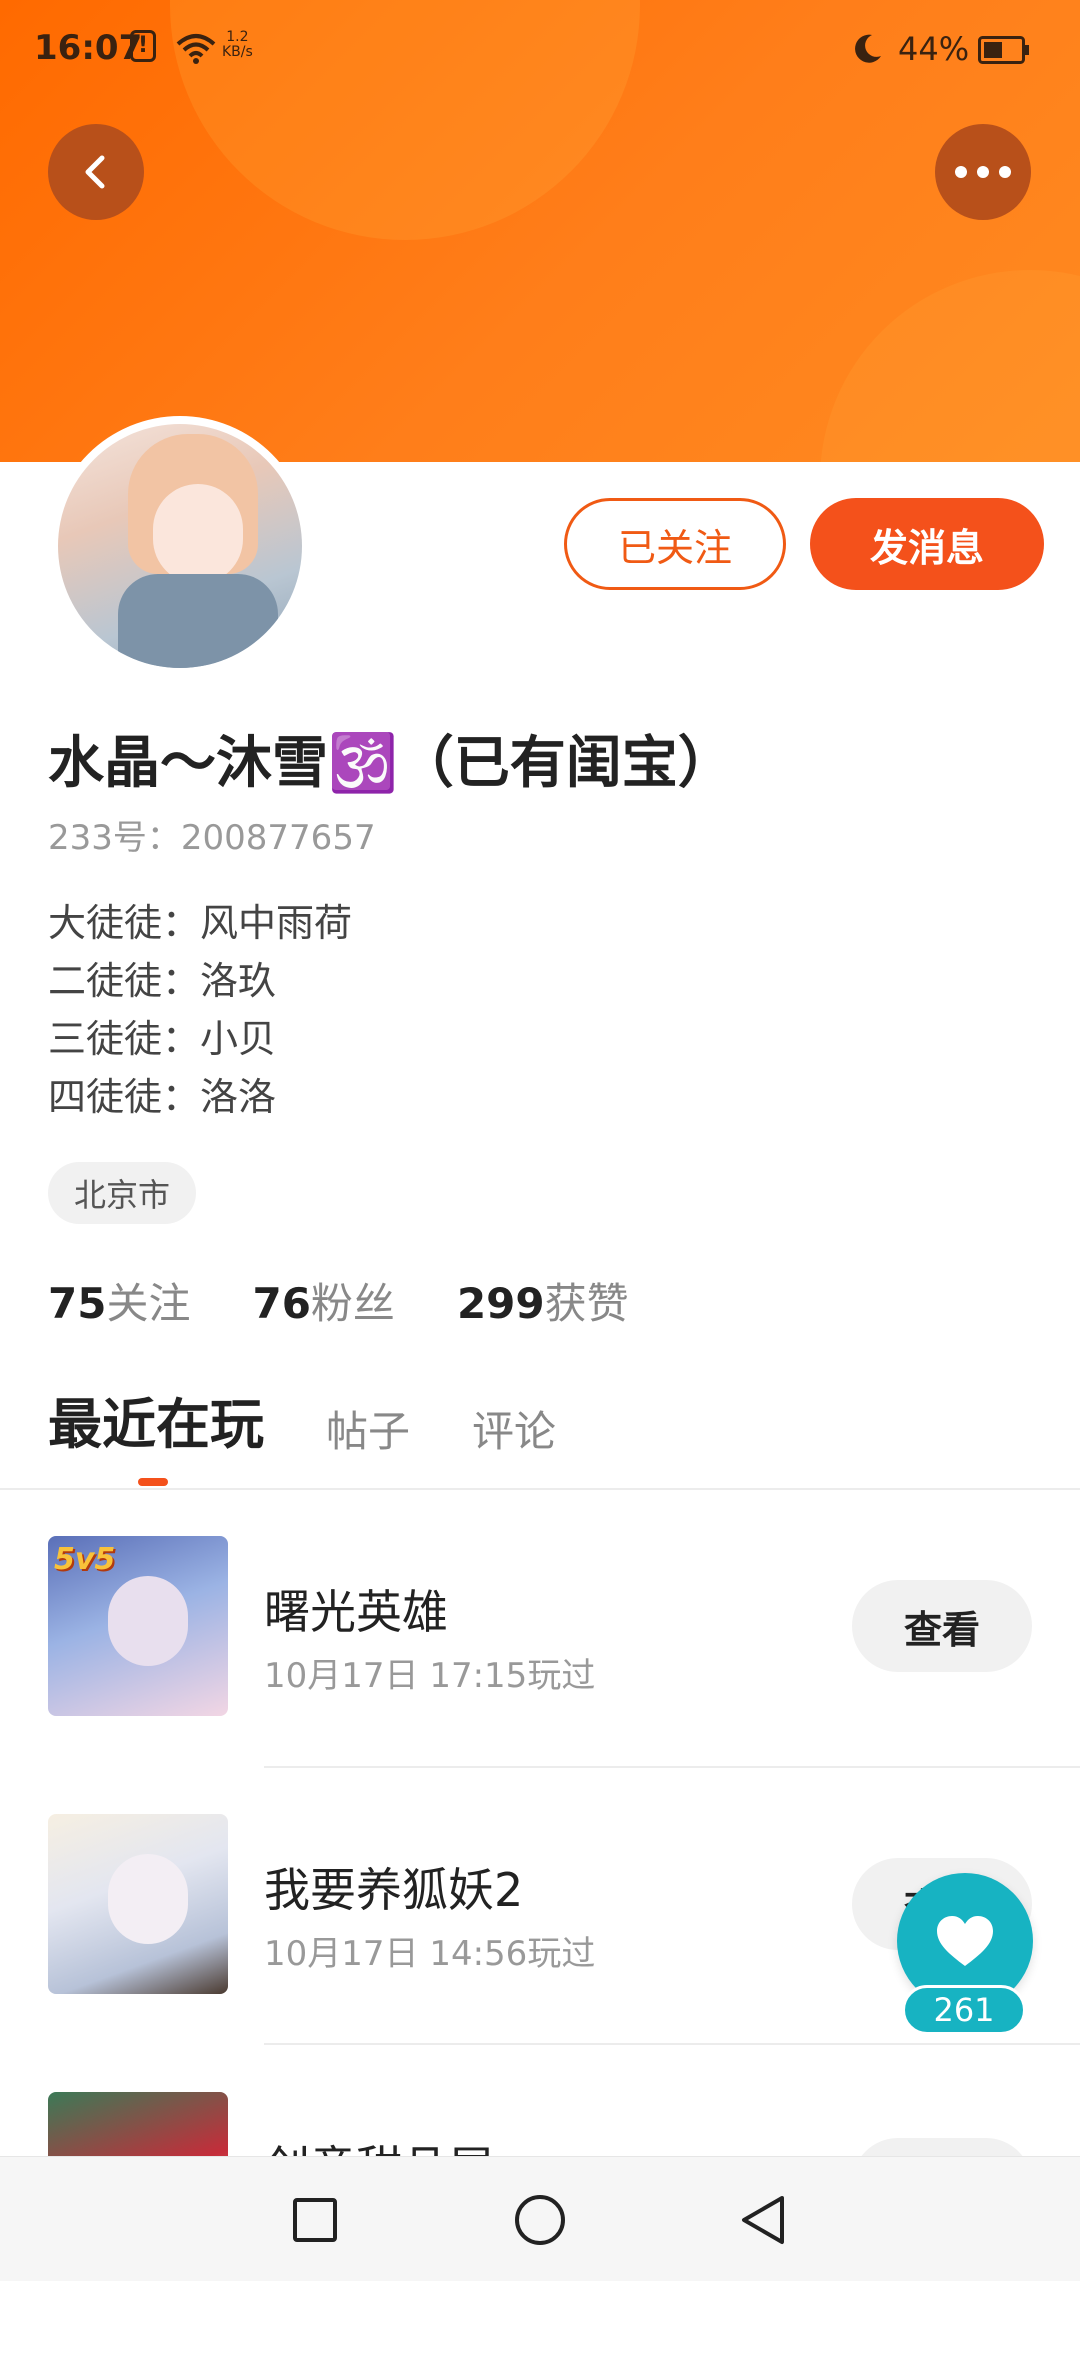 Image resolution: width=1080 pixels, height=2368 pixels. Describe the element at coordinates (868, 48) in the screenshot. I see `moon-icon` at that location.